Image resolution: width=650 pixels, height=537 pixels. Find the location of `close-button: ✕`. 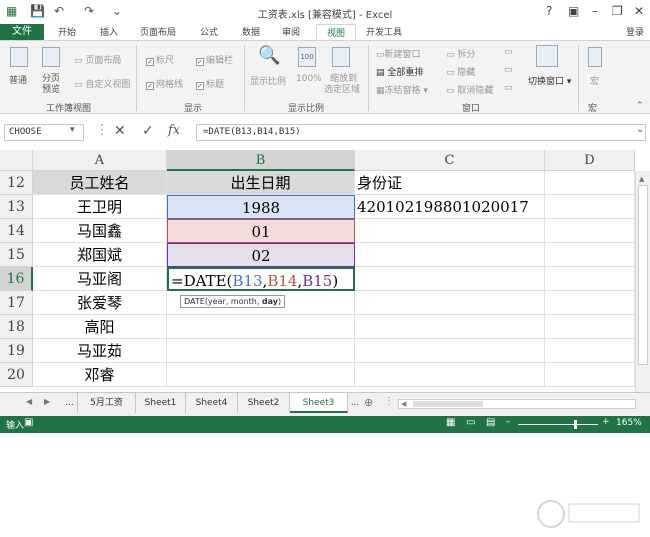

close-button: ✕ is located at coordinates (639, 11).